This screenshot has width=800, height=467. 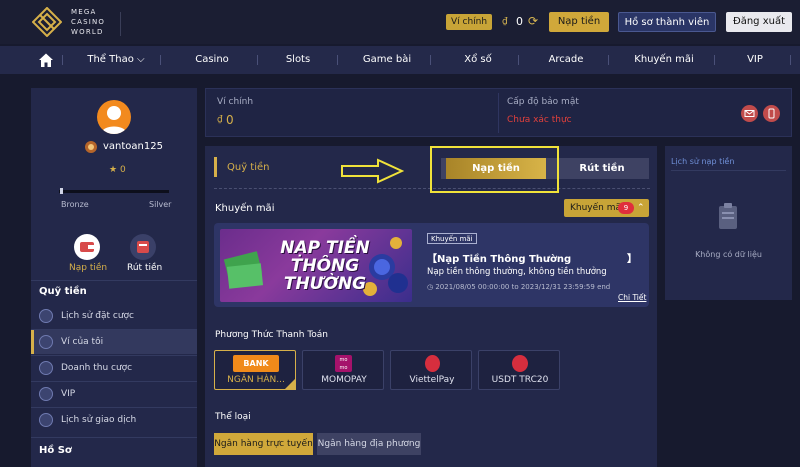 What do you see at coordinates (626, 208) in the screenshot?
I see `promotion-count-badge: 9` at bounding box center [626, 208].